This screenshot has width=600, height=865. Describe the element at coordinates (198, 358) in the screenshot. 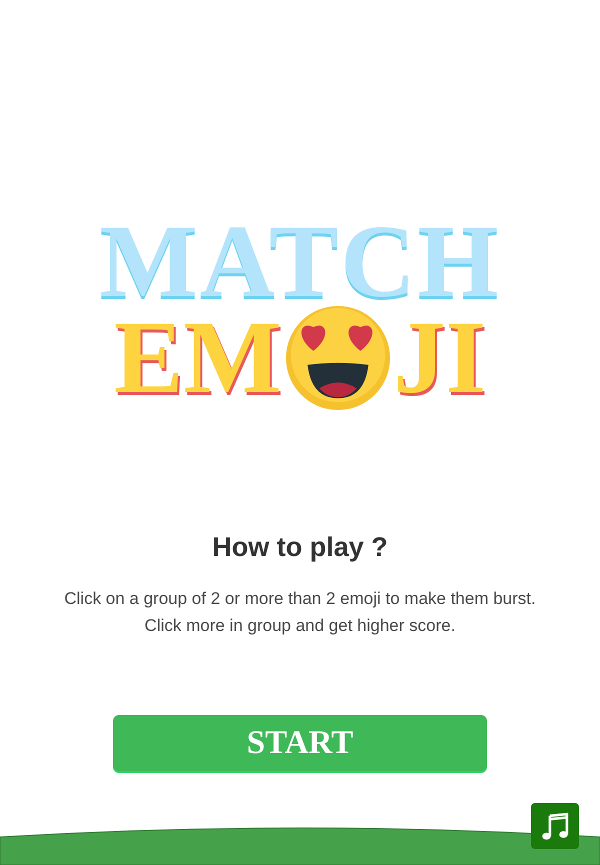

I see `logo-title: EM` at that location.